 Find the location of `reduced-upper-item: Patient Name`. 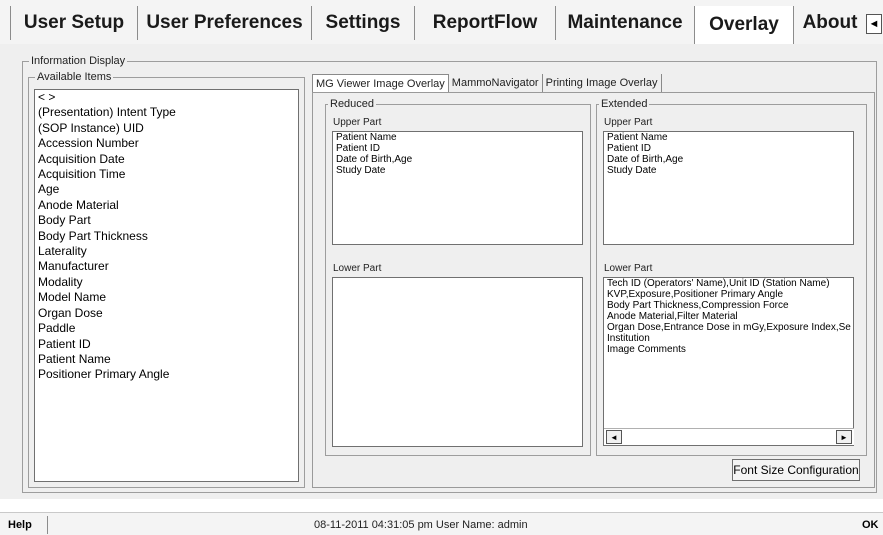

reduced-upper-item: Patient Name is located at coordinates (457, 137).